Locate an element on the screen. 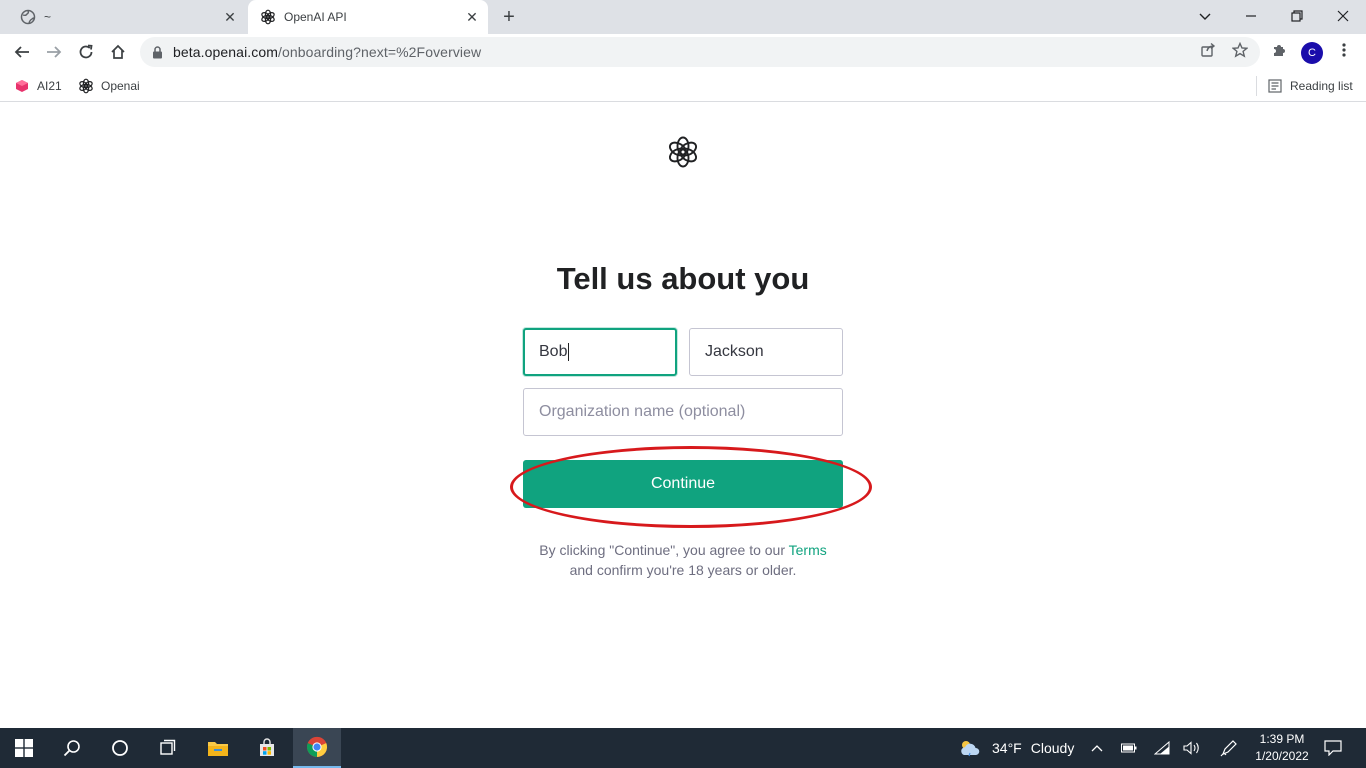 The height and width of the screenshot is (768, 1366). bookmark-openai: Openai is located at coordinates (109, 86).